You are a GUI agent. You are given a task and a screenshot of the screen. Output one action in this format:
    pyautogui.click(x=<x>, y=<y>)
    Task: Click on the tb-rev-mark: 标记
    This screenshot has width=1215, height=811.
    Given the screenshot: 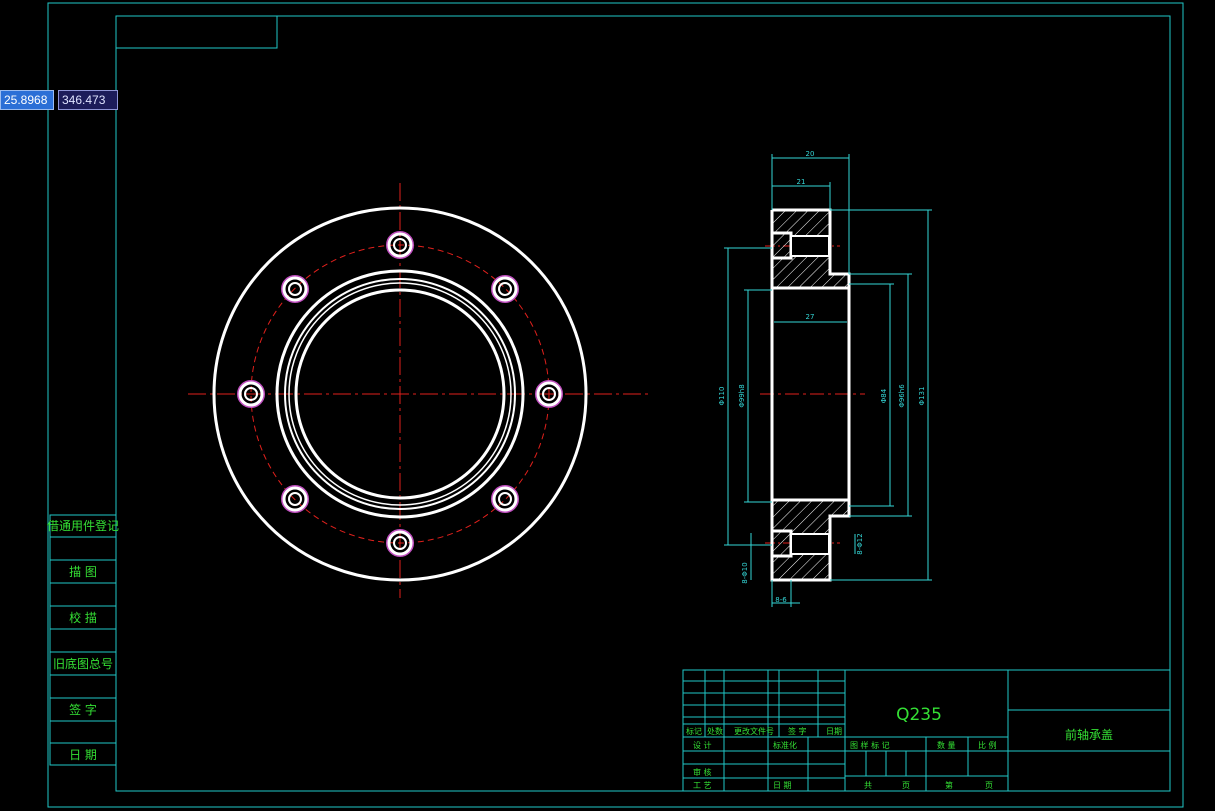 What is the action you would take?
    pyautogui.click(x=694, y=731)
    